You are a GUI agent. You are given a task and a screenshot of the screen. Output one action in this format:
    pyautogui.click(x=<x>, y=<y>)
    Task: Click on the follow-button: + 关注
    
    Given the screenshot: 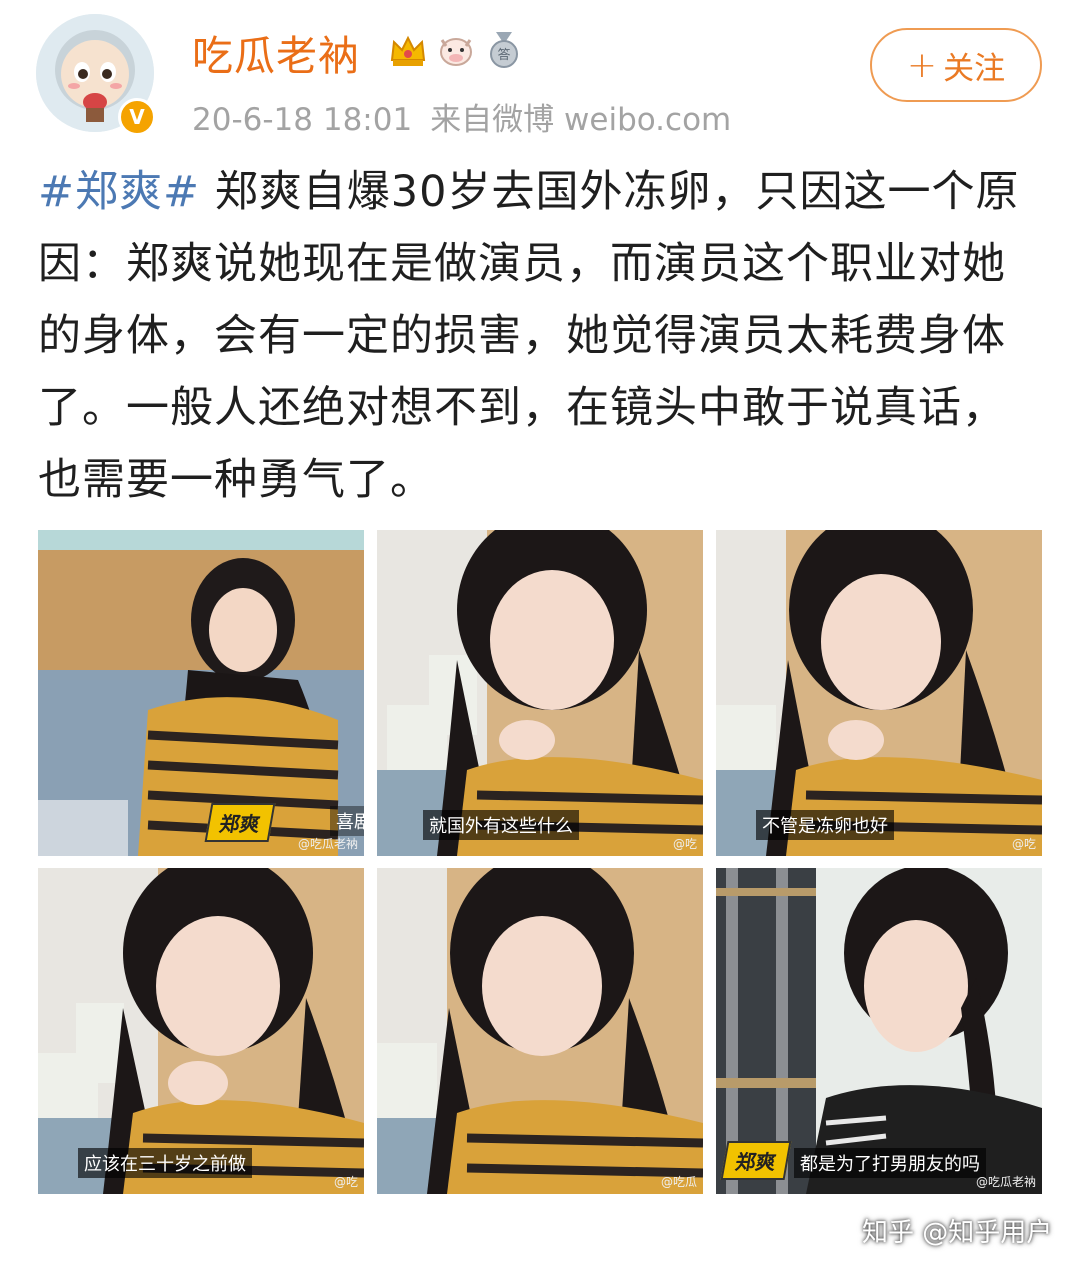 What is the action you would take?
    pyautogui.click(x=956, y=65)
    